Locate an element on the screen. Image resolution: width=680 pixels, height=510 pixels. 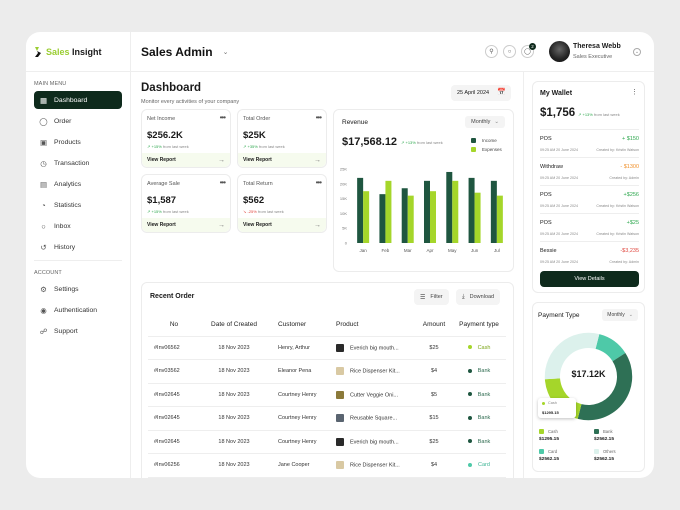
user-menu-button: ⌄ is located at coordinates (637, 52).